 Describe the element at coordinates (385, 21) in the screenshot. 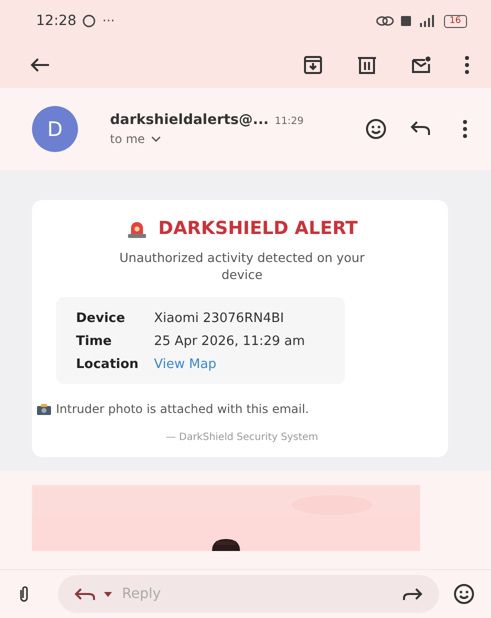

I see `link-icon` at that location.